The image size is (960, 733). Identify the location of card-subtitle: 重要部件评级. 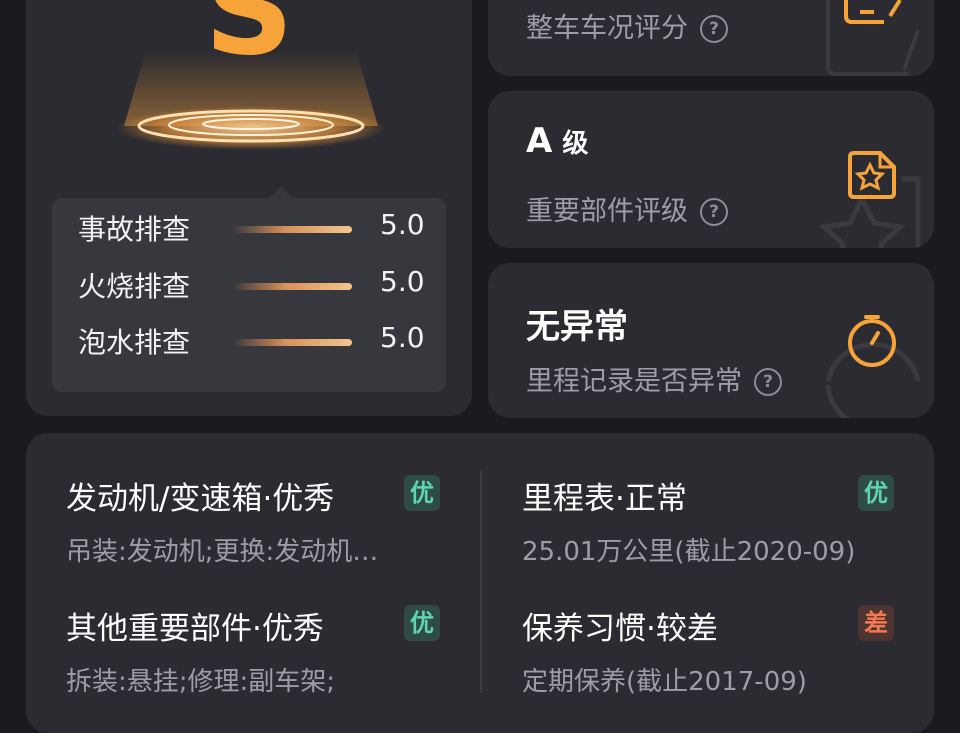
(607, 211).